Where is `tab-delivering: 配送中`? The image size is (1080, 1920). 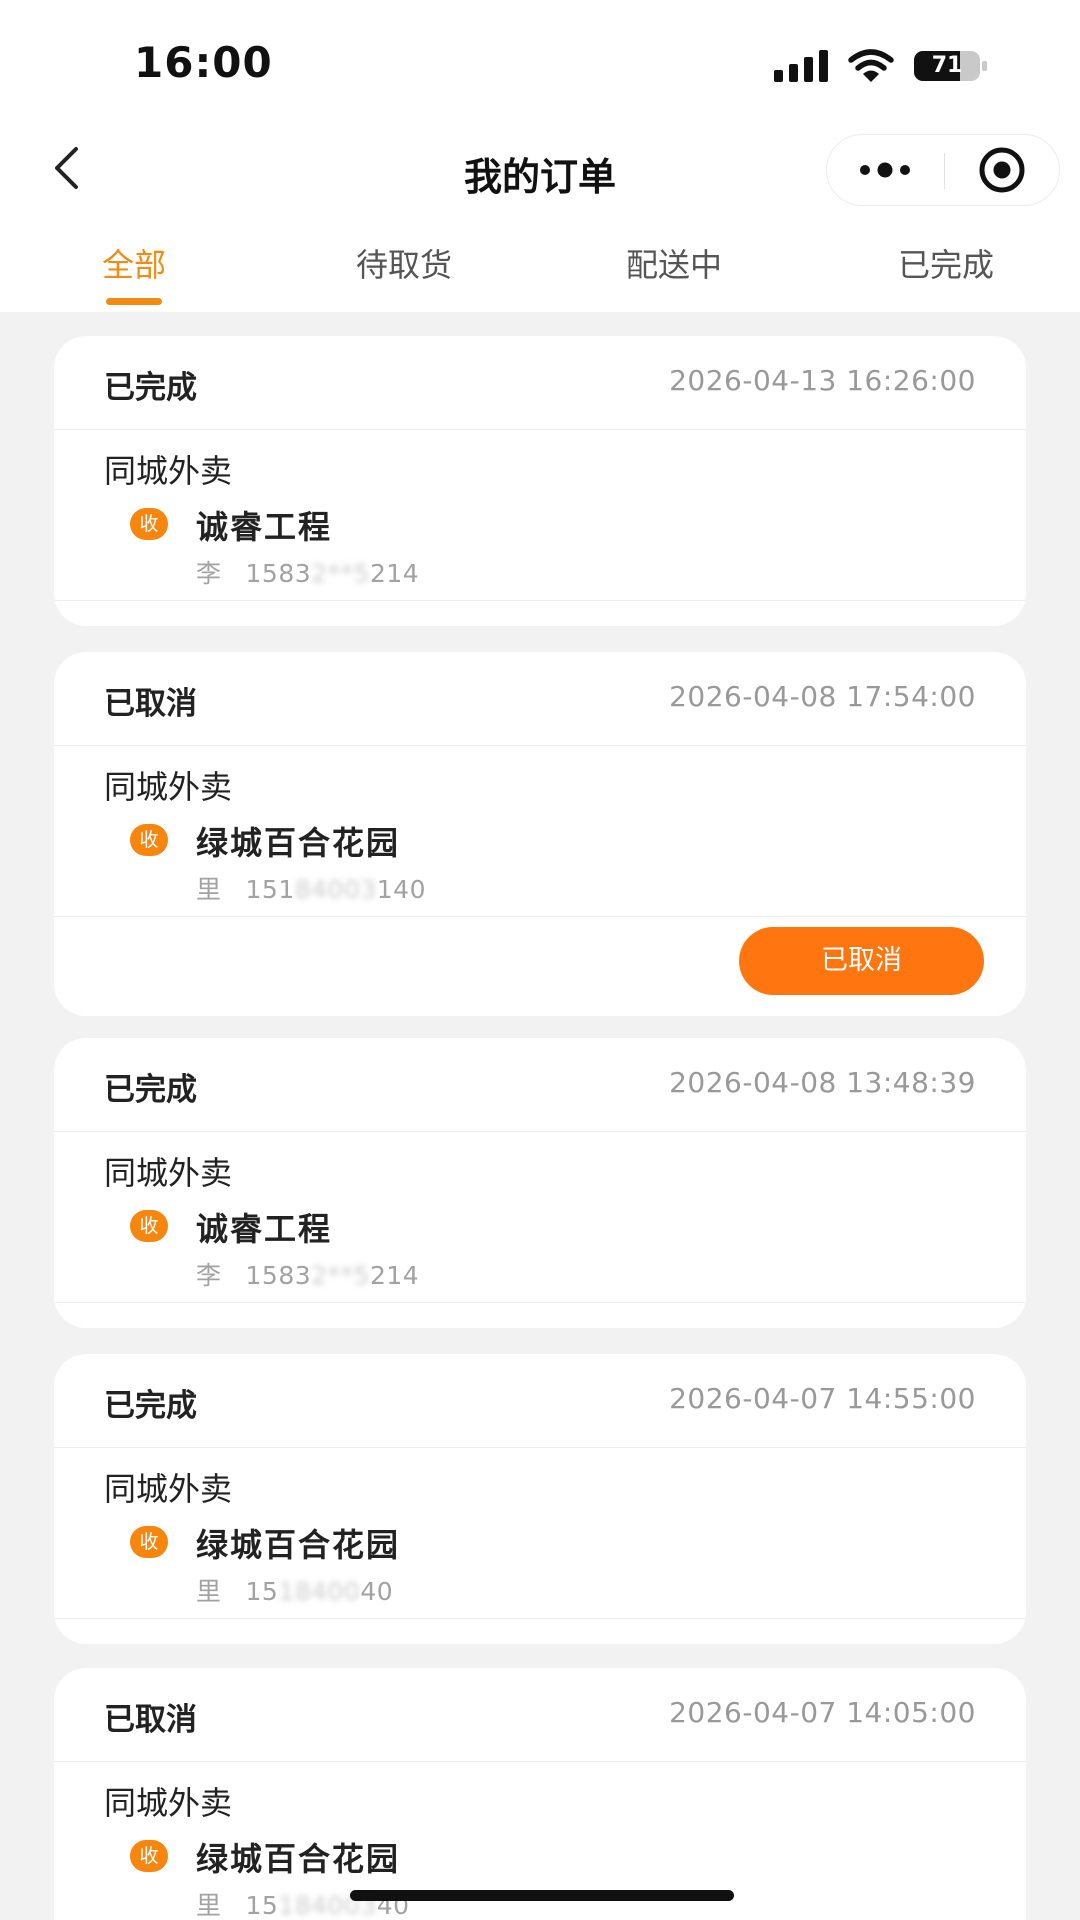 tab-delivering: 配送中 is located at coordinates (674, 263).